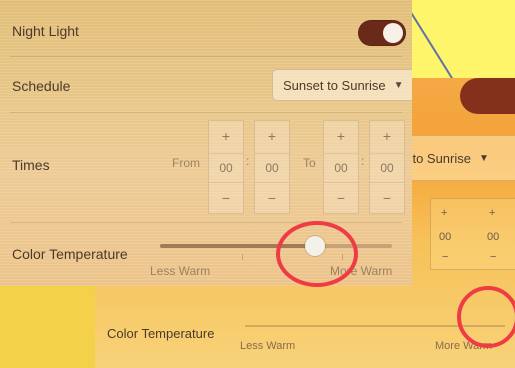 The height and width of the screenshot is (368, 515). I want to click on slider-tick, so click(242, 257).